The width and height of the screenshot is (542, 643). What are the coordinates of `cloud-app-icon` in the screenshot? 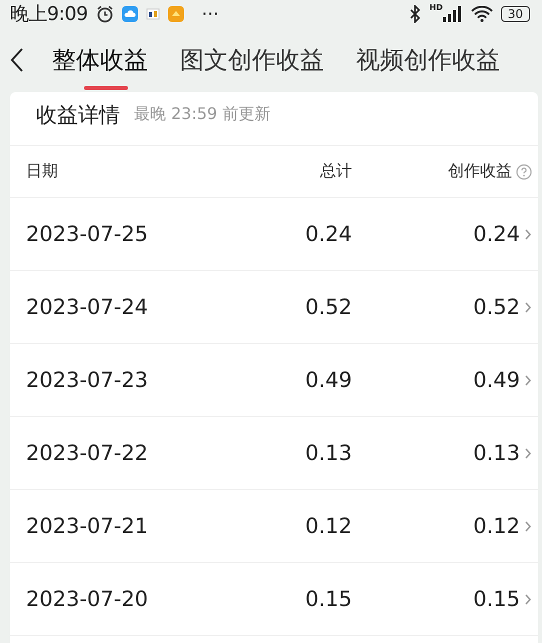 It's located at (130, 14).